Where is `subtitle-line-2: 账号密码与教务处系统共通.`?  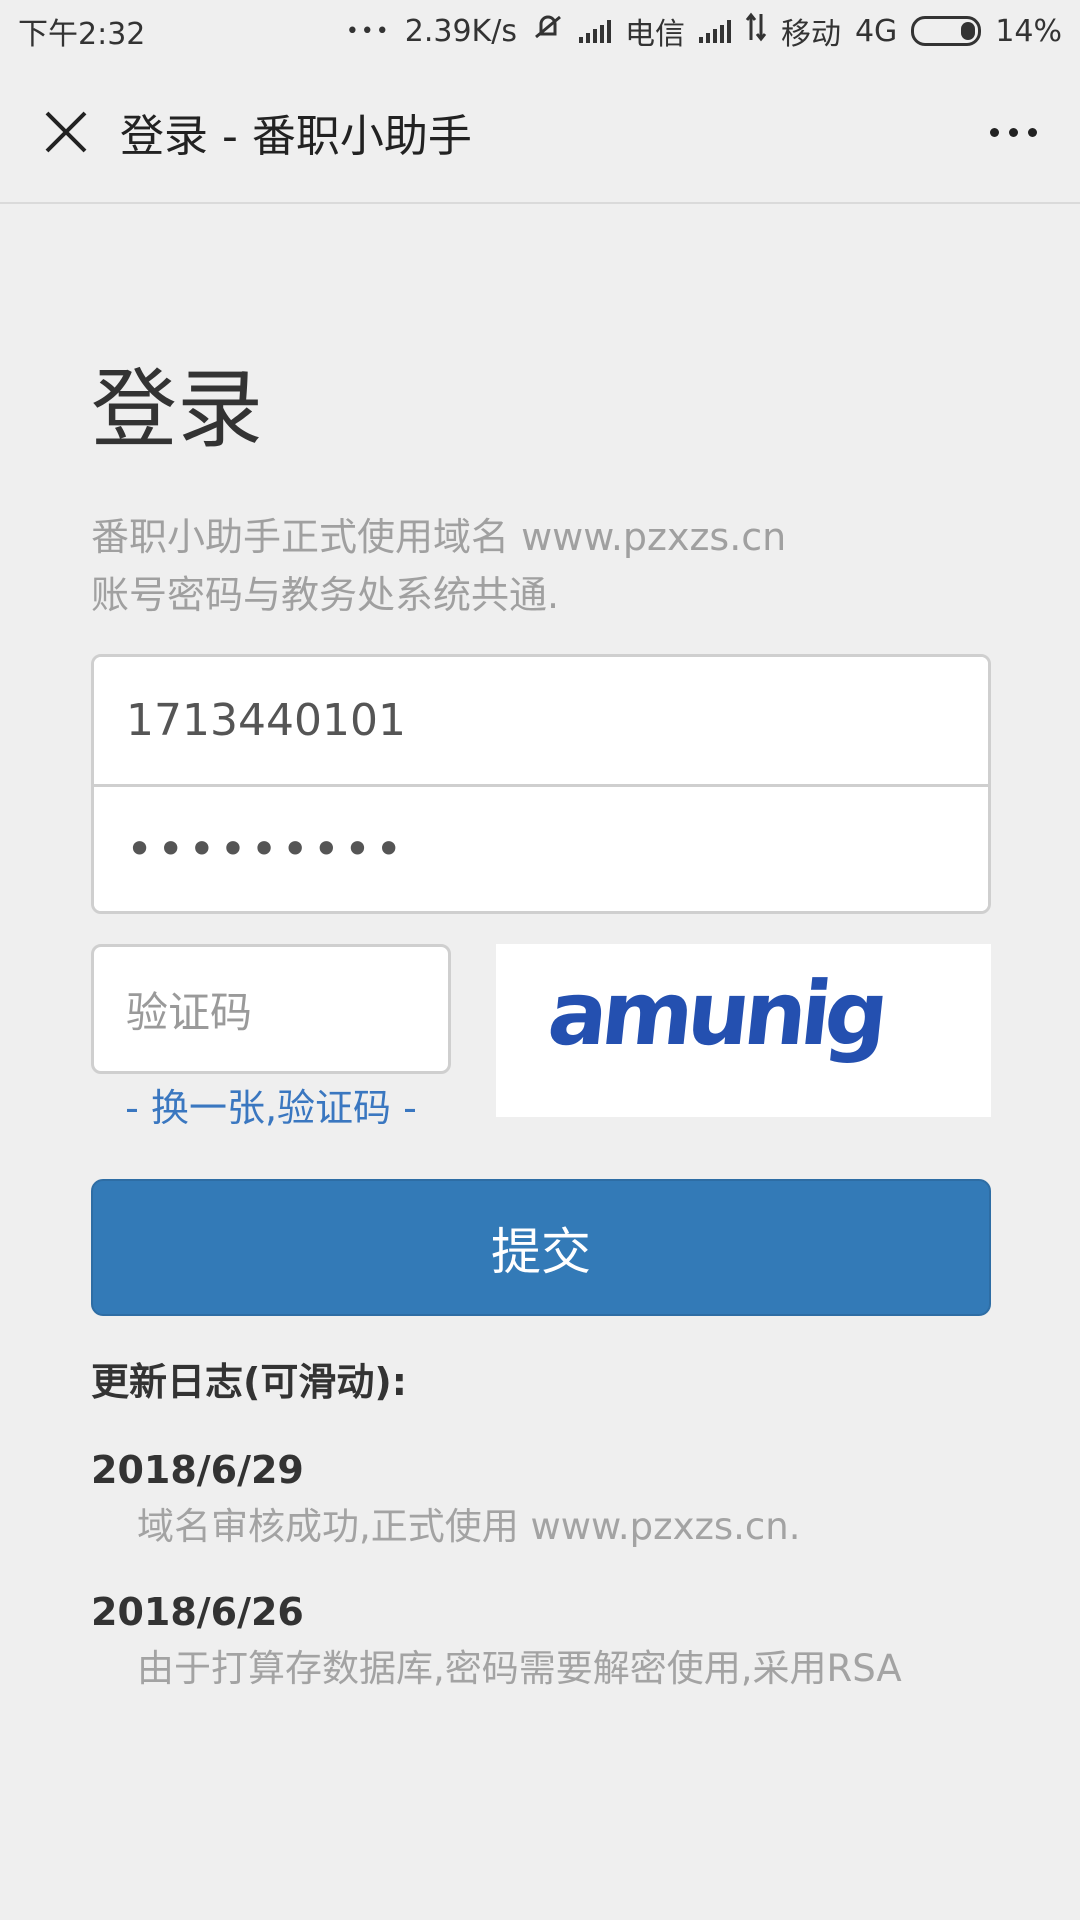
subtitle-line-2: 账号密码与教务处系统共通. is located at coordinates (325, 595).